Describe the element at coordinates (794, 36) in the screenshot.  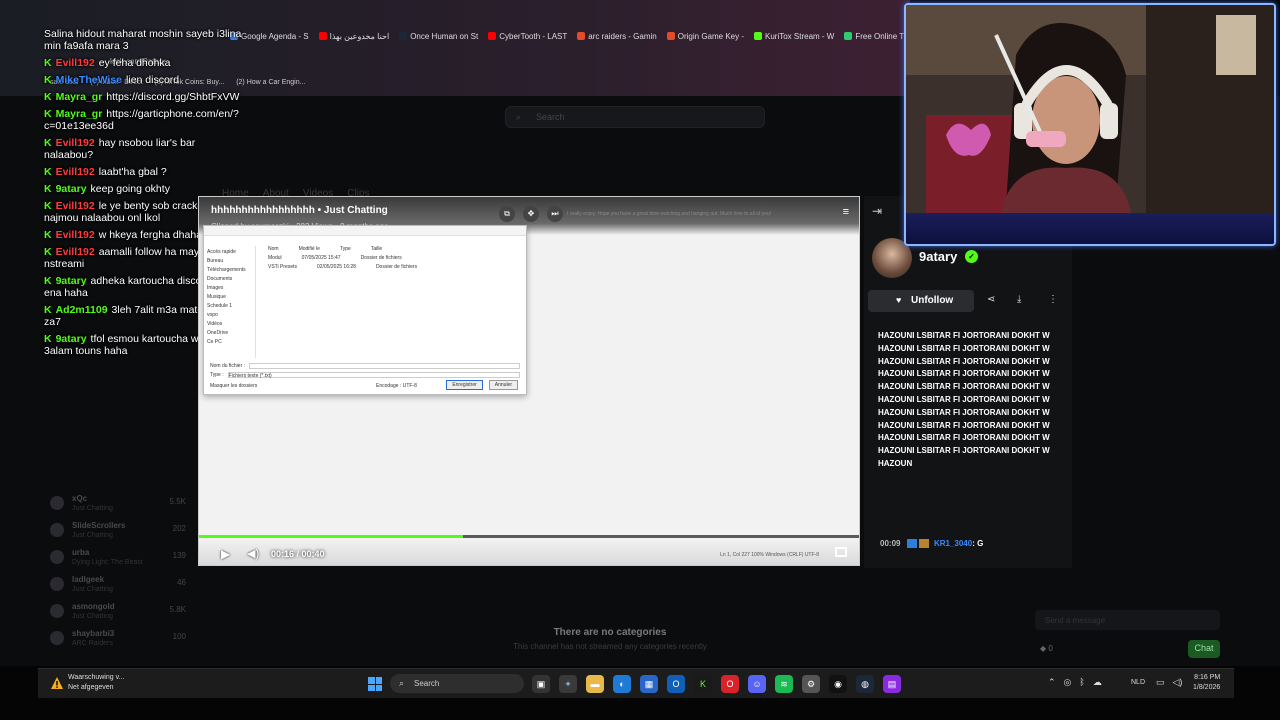
I see `browser-tab: KuriTox Stream - W` at that location.